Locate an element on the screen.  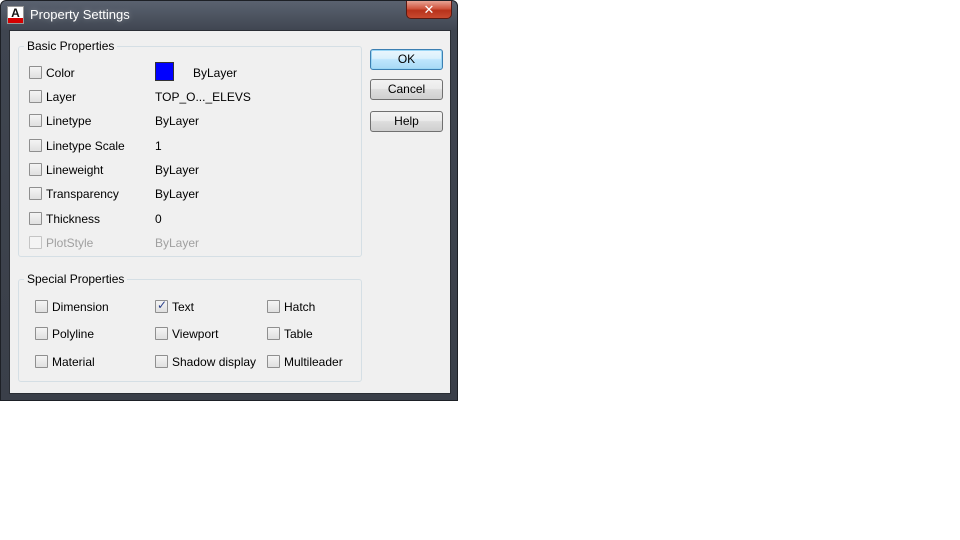
dialog-title: Property Settings is located at coordinates (80, 14).